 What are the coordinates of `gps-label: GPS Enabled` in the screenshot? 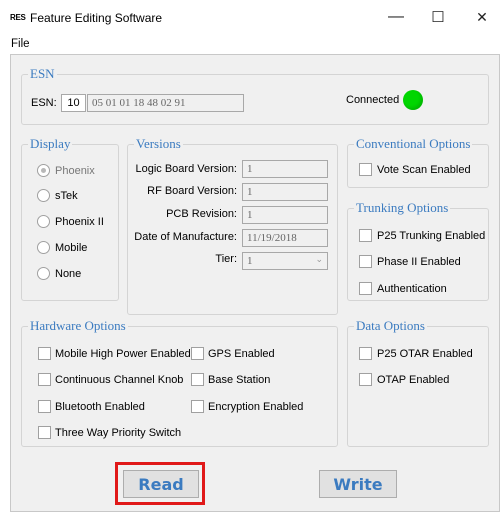 It's located at (241, 354).